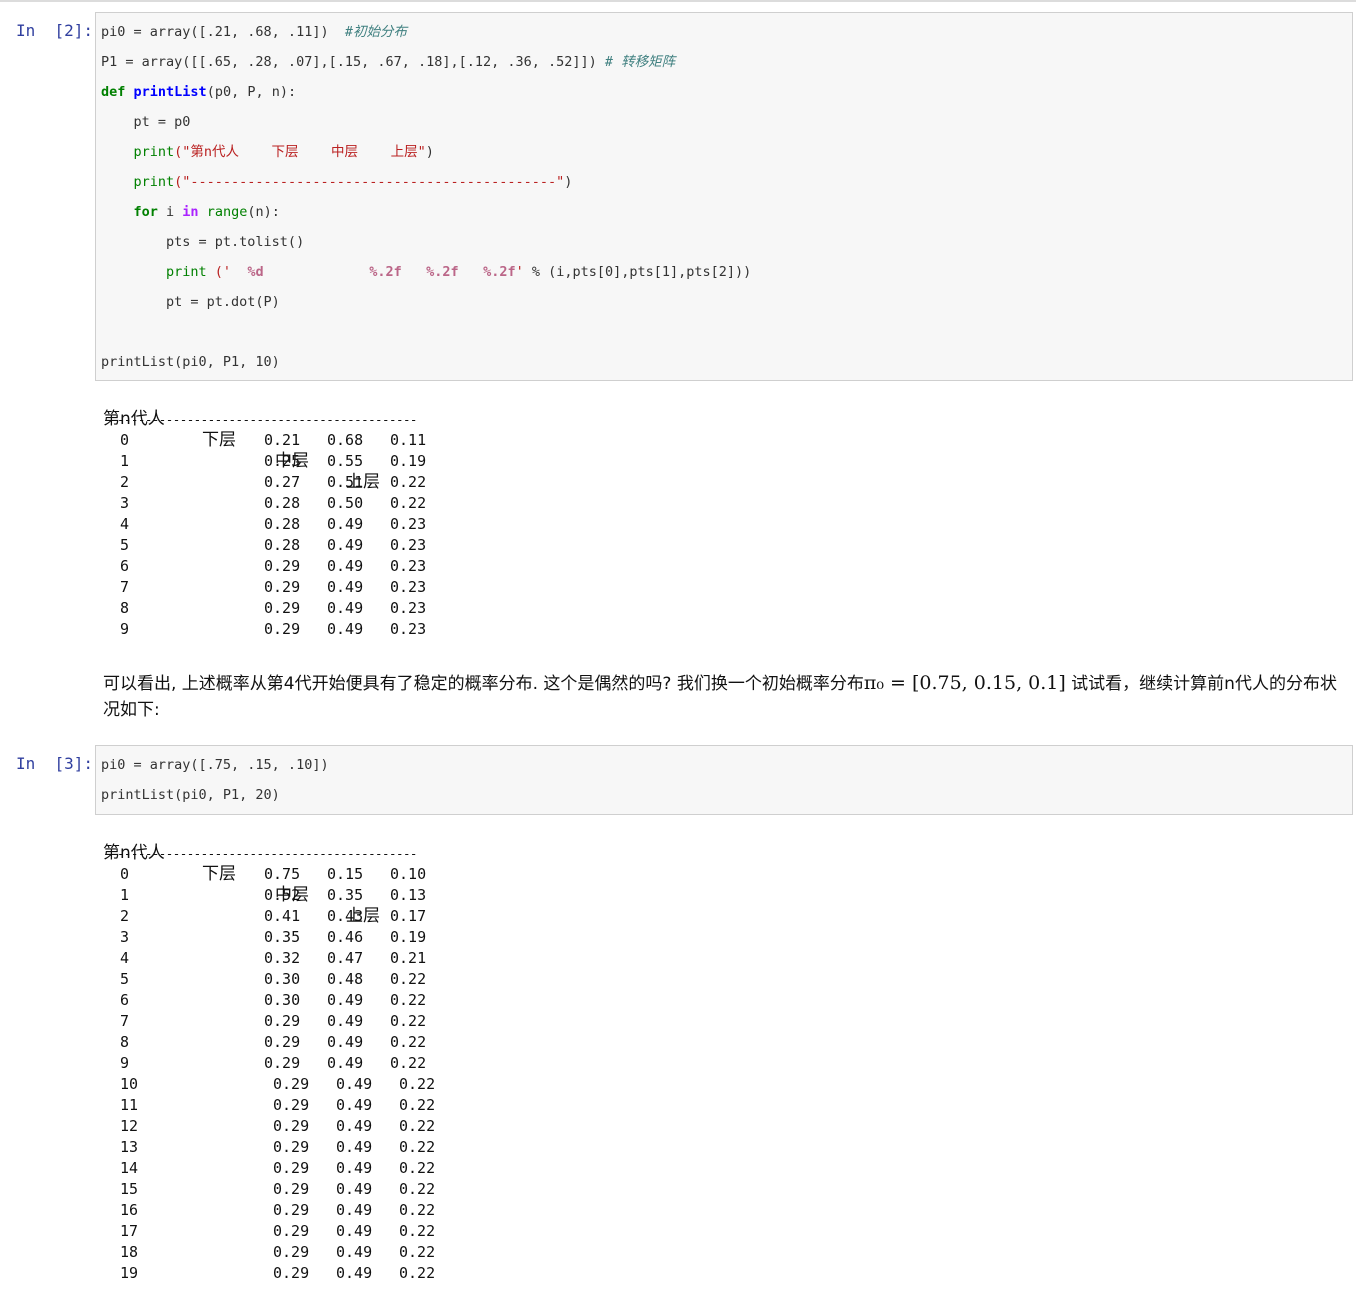 The height and width of the screenshot is (1298, 1356). I want to click on generation-cell: 19, so click(129, 1273).